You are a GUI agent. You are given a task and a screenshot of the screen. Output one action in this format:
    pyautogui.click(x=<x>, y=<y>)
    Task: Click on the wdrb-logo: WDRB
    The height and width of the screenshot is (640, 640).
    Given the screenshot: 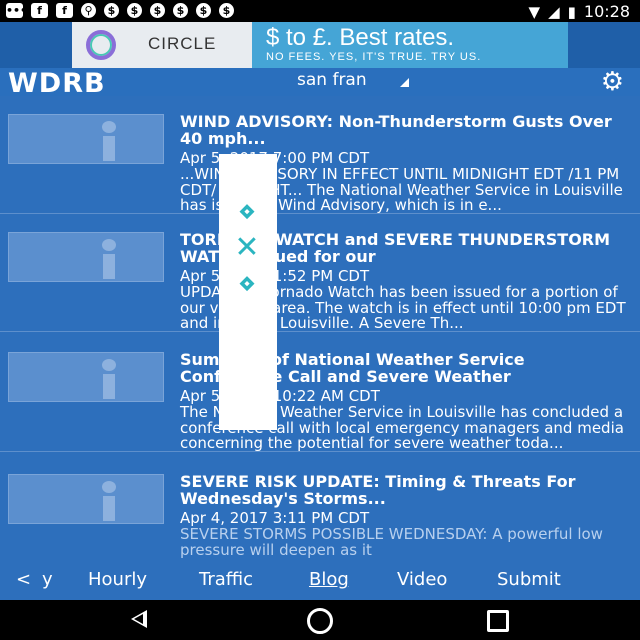 What is the action you would take?
    pyautogui.click(x=57, y=83)
    